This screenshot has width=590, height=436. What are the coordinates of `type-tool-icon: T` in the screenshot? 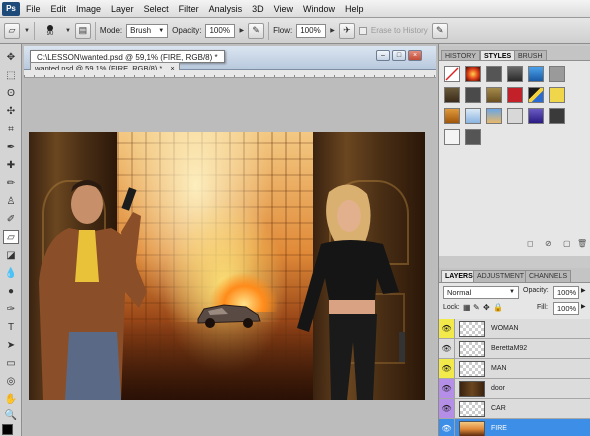 It's located at (11, 327).